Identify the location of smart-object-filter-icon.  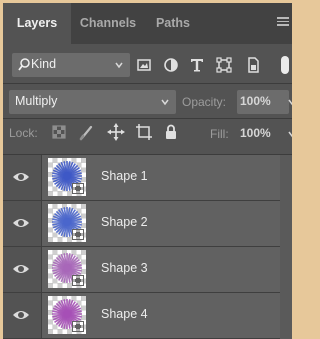
(253, 65).